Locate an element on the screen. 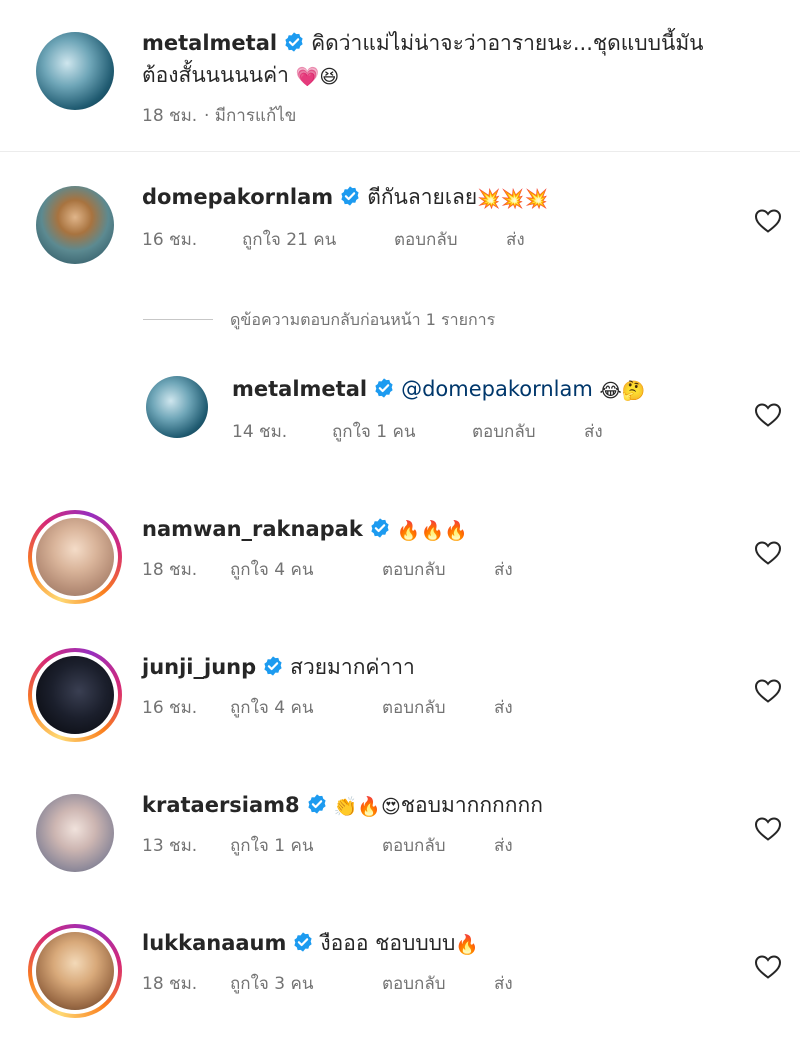  comment-line: lukkanaaum งือออ ชอบบบบ🔥 is located at coordinates (310, 943).